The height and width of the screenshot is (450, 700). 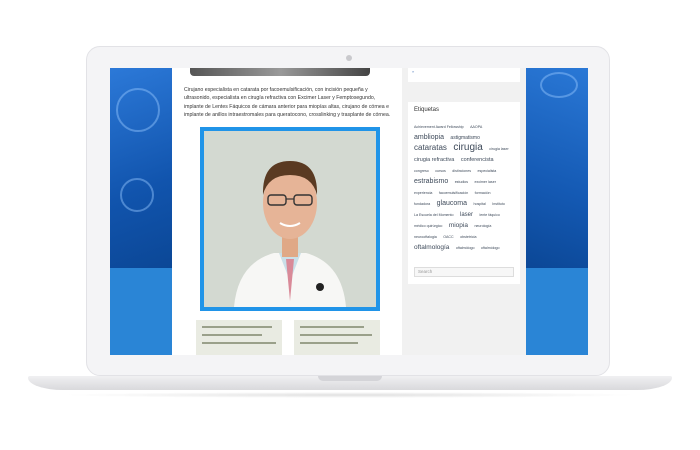 I want to click on tags-widget-title: Etiquetas, so click(x=427, y=110).